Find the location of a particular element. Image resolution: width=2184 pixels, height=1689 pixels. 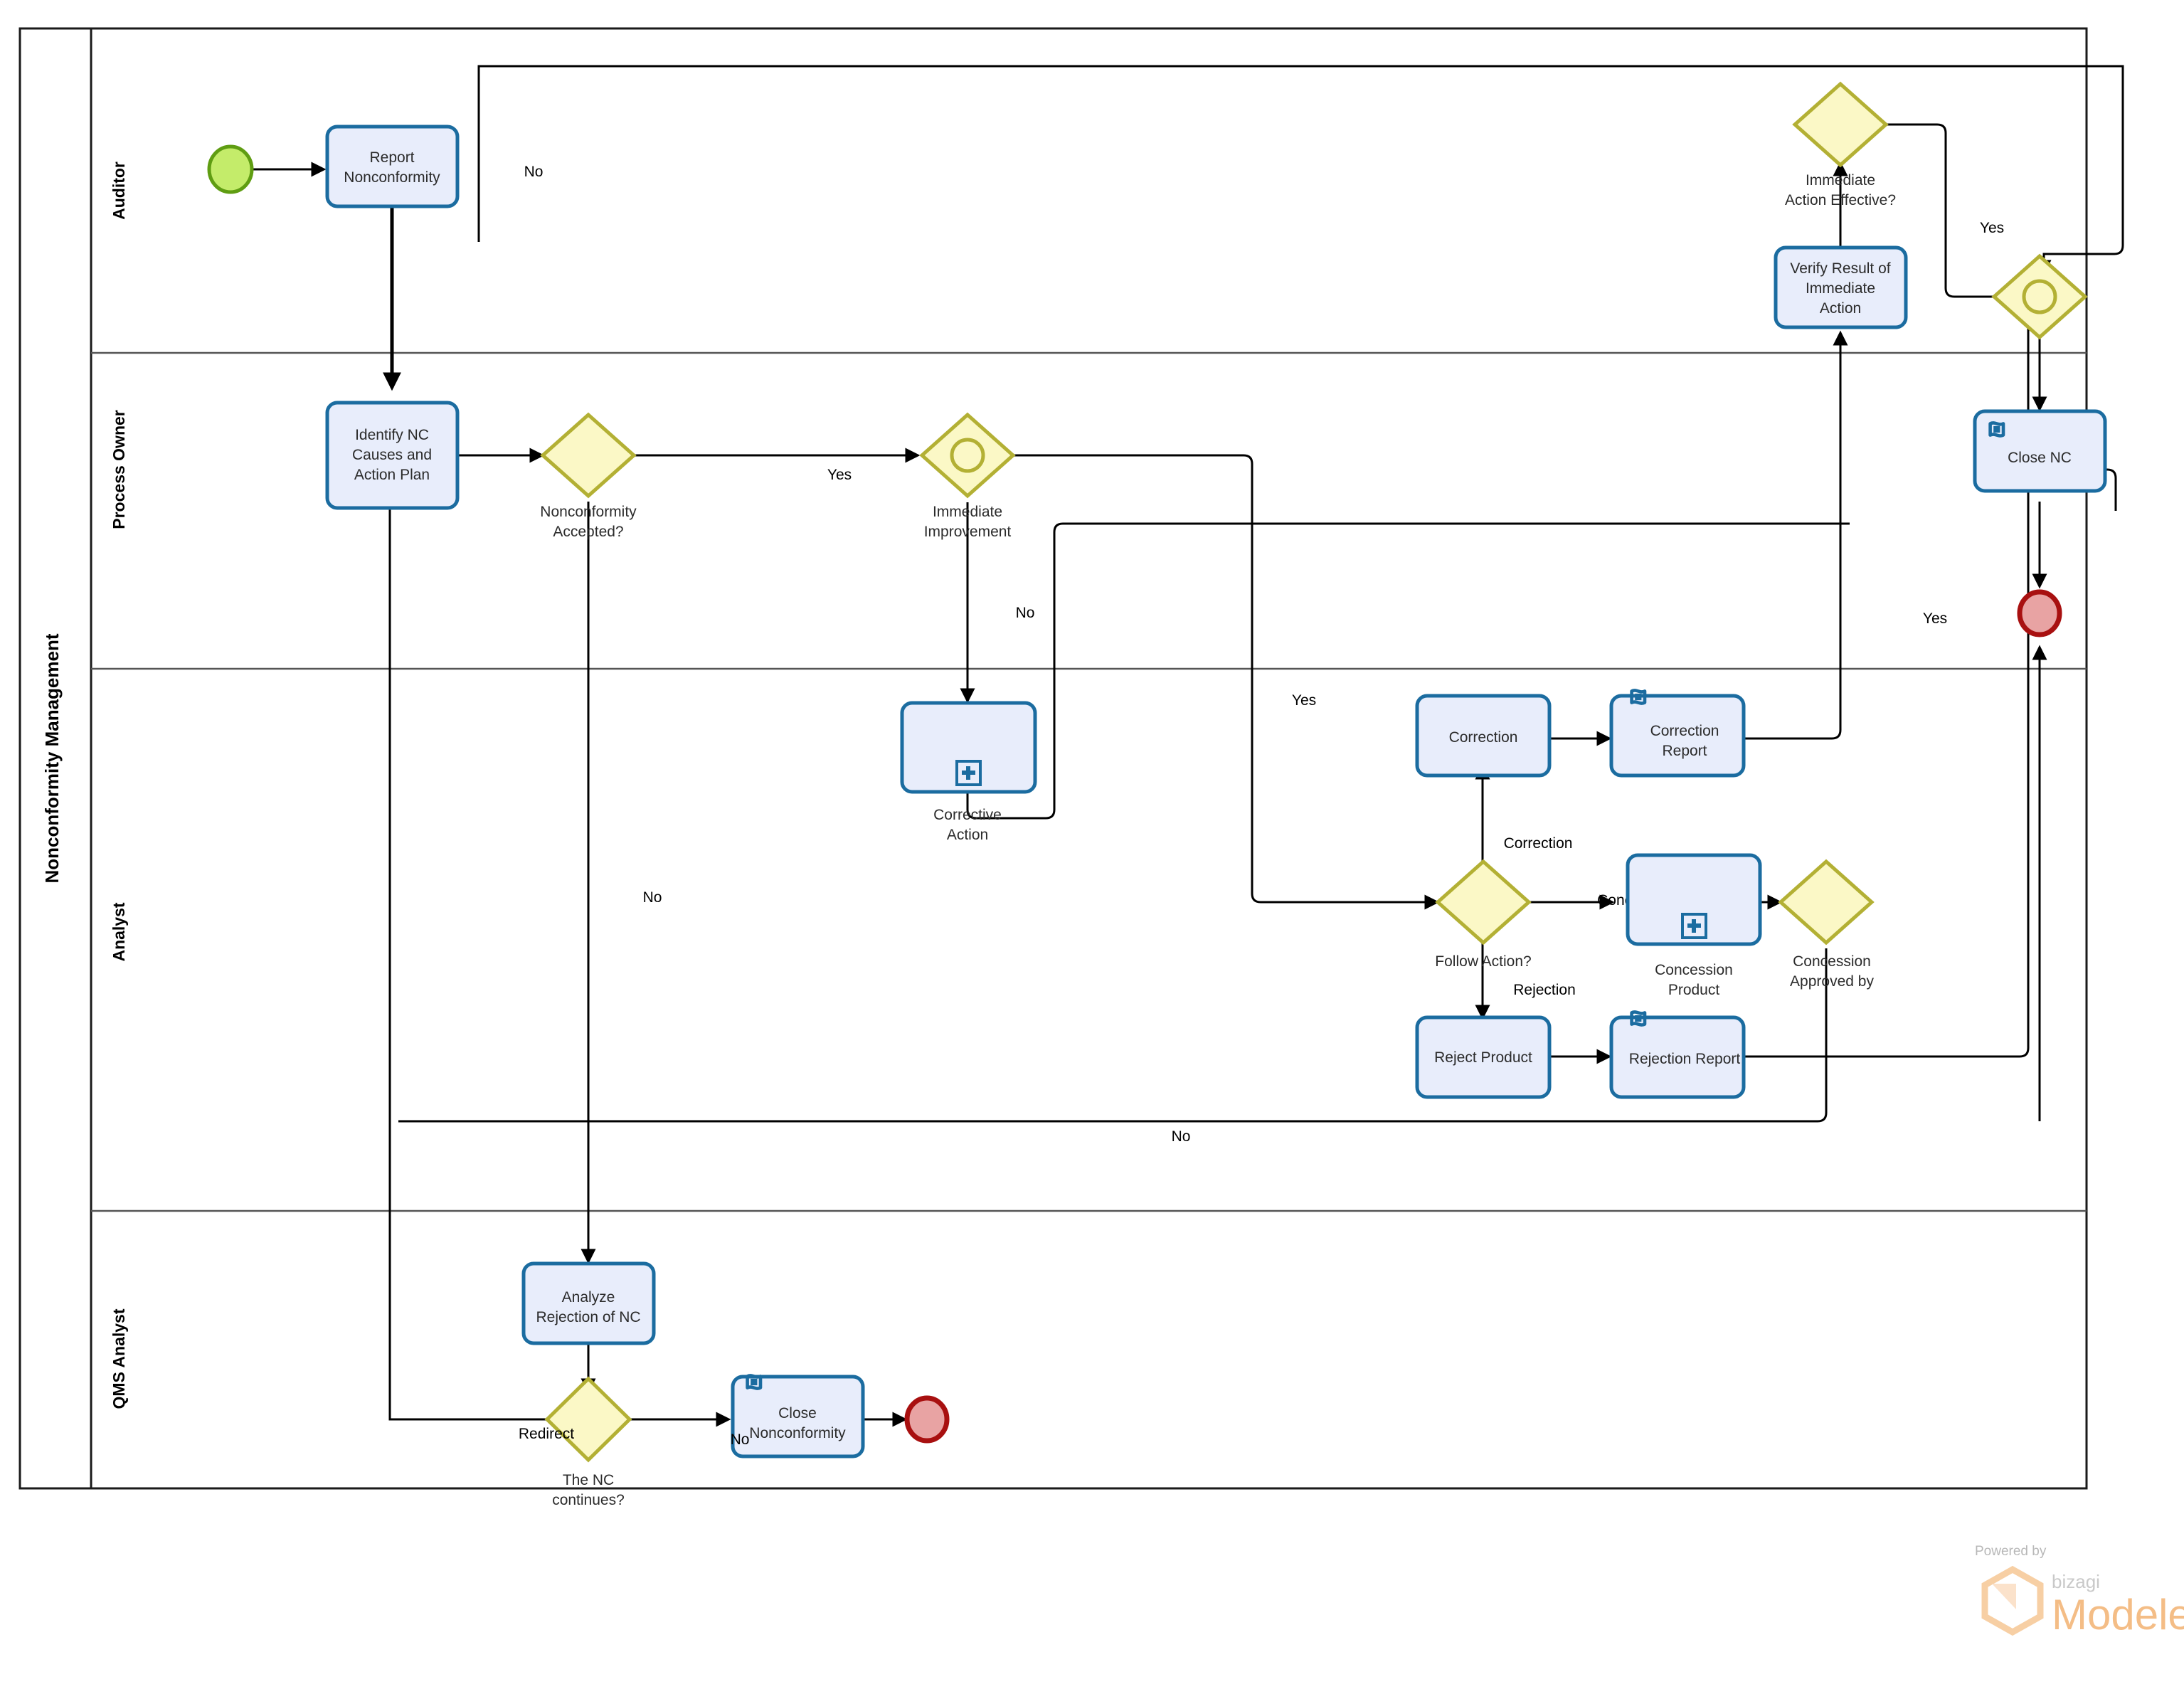

flow-label-no-nonconformity-accepted: No is located at coordinates (652, 897).